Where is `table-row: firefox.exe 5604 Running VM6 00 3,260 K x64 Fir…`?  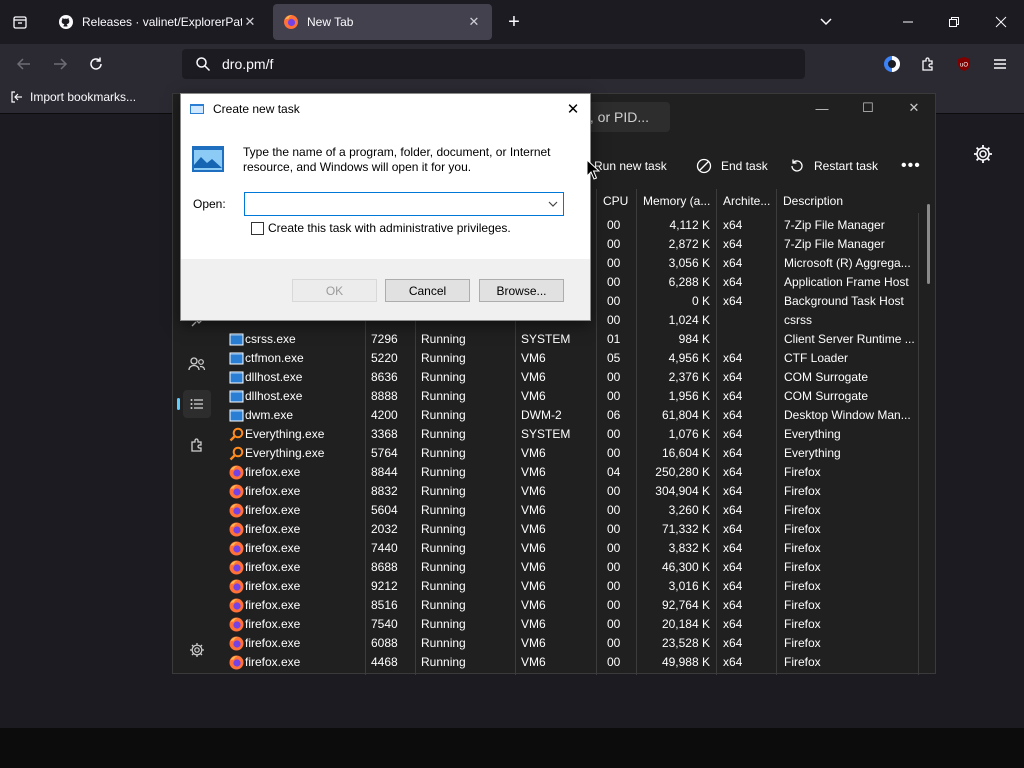 table-row: firefox.exe 5604 Running VM6 00 3,260 K x64 Fir… is located at coordinates (572, 510).